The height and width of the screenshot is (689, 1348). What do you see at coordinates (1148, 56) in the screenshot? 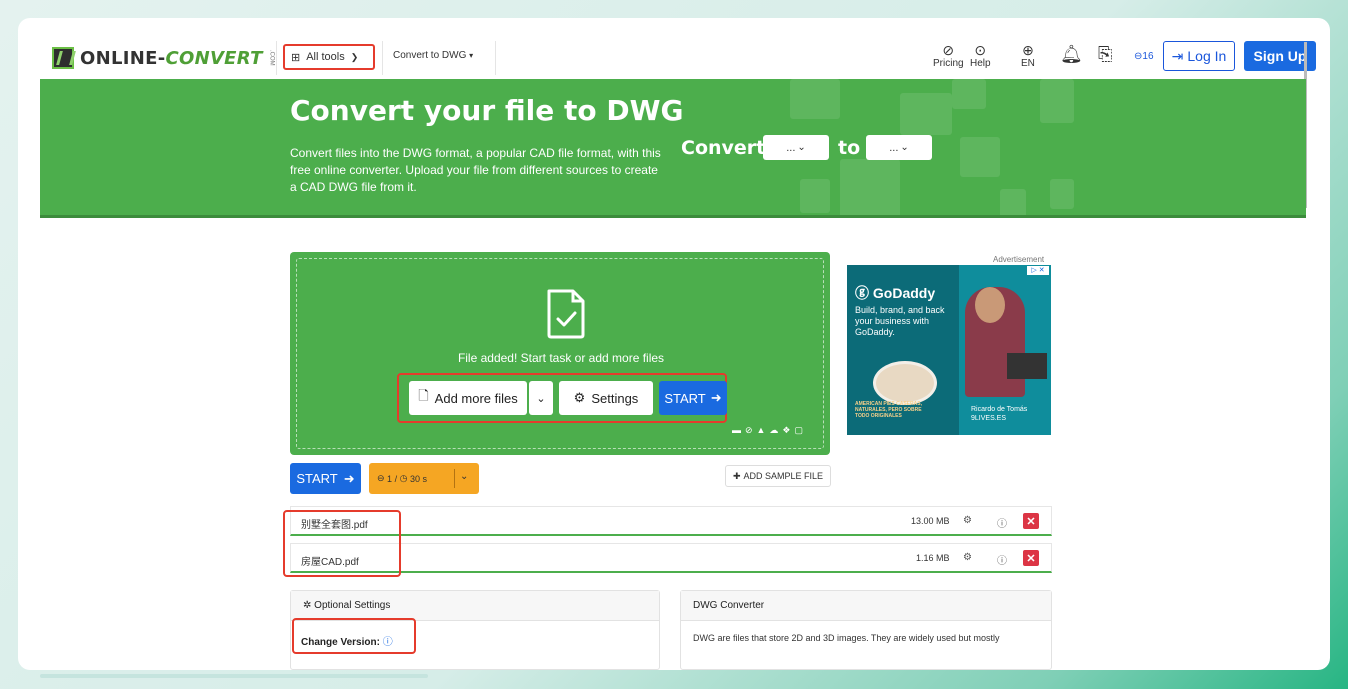
I see `credits-count: 16` at bounding box center [1148, 56].